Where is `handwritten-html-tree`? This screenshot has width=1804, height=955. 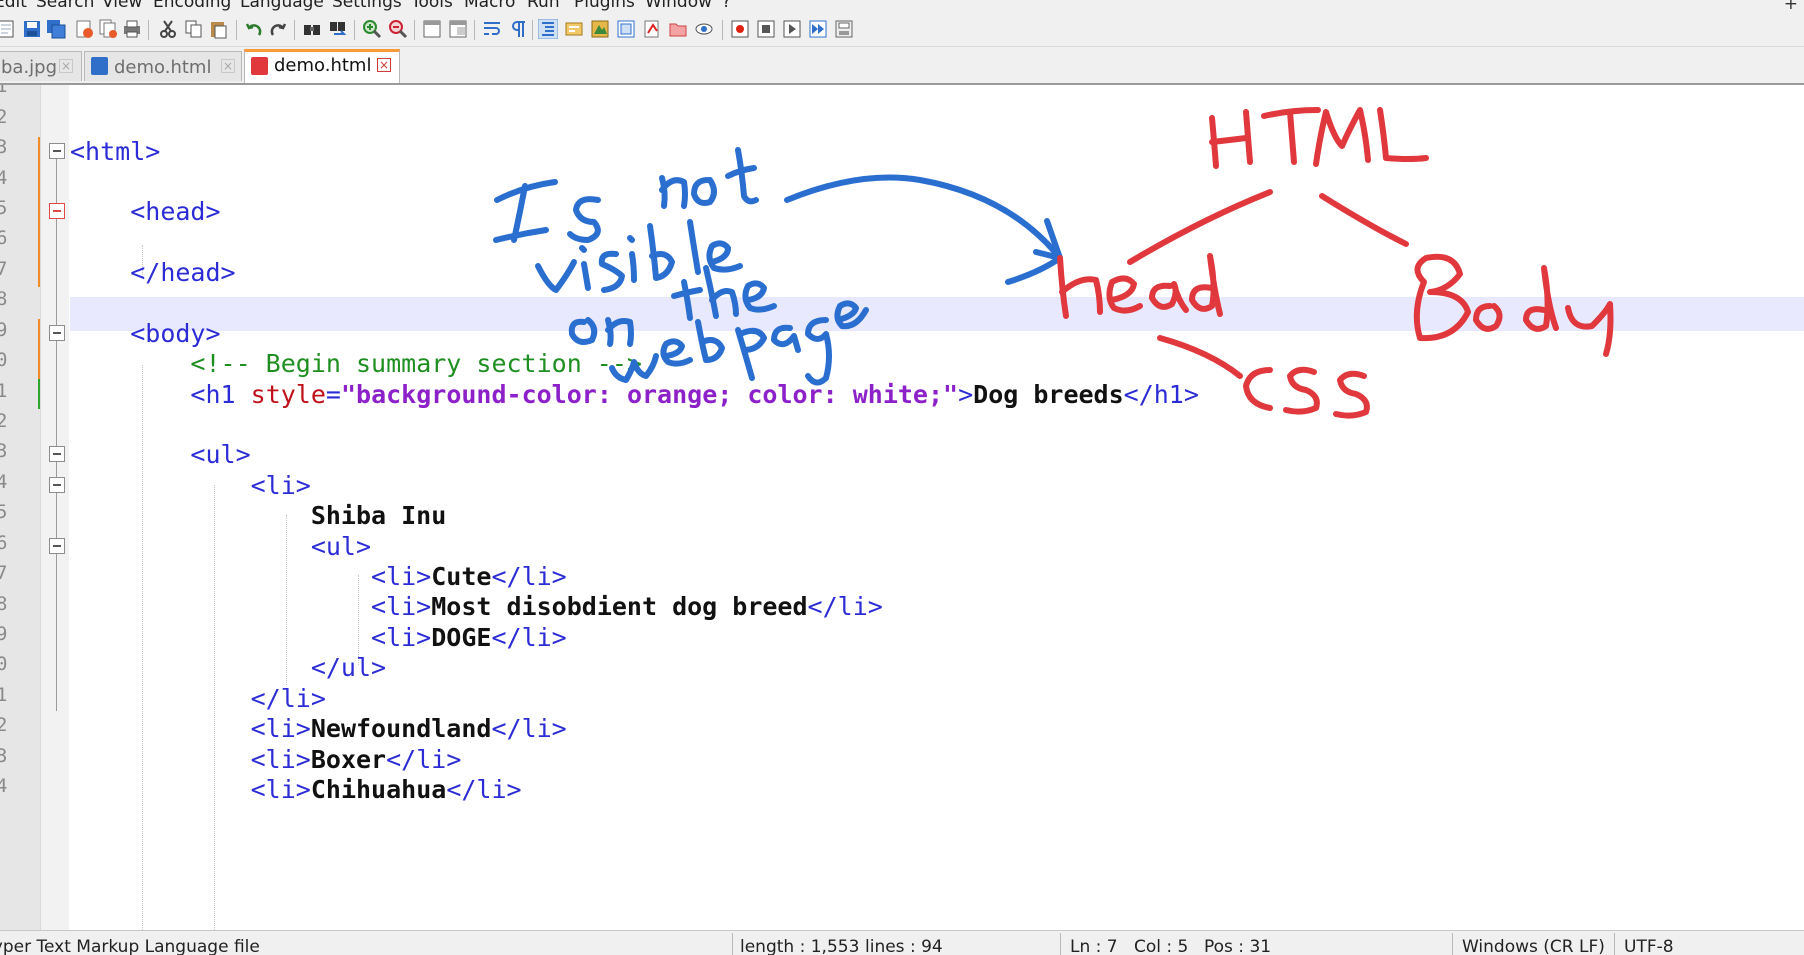
handwritten-html-tree is located at coordinates (1335, 263).